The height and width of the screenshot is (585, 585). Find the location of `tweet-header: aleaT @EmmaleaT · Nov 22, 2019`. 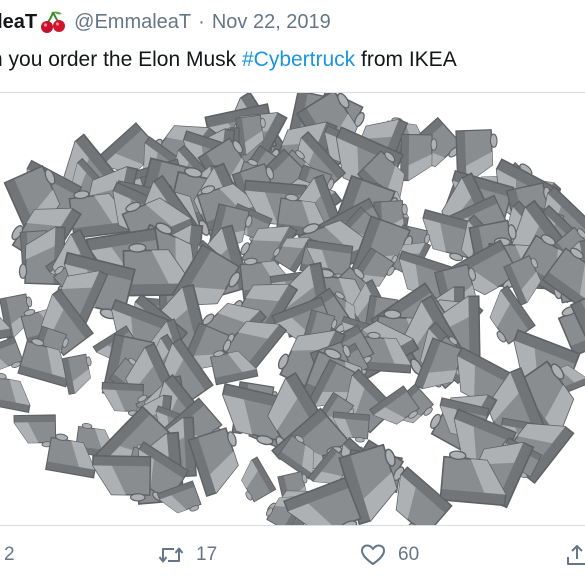

tweet-header: aleaT @EmmaleaT · Nov 22, 2019 is located at coordinates (292, 22).